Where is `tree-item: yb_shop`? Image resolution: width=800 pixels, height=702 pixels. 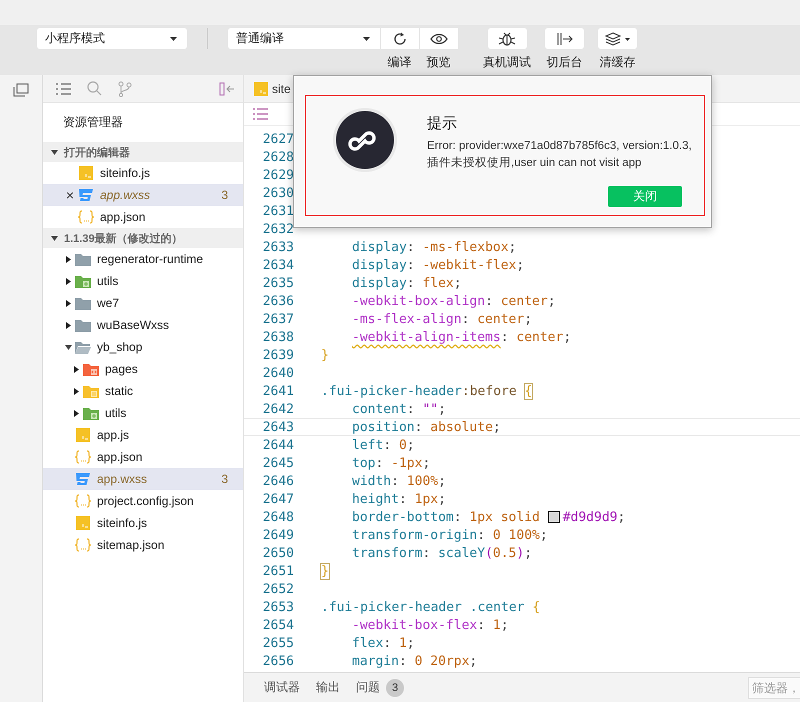 tree-item: yb_shop is located at coordinates (143, 347).